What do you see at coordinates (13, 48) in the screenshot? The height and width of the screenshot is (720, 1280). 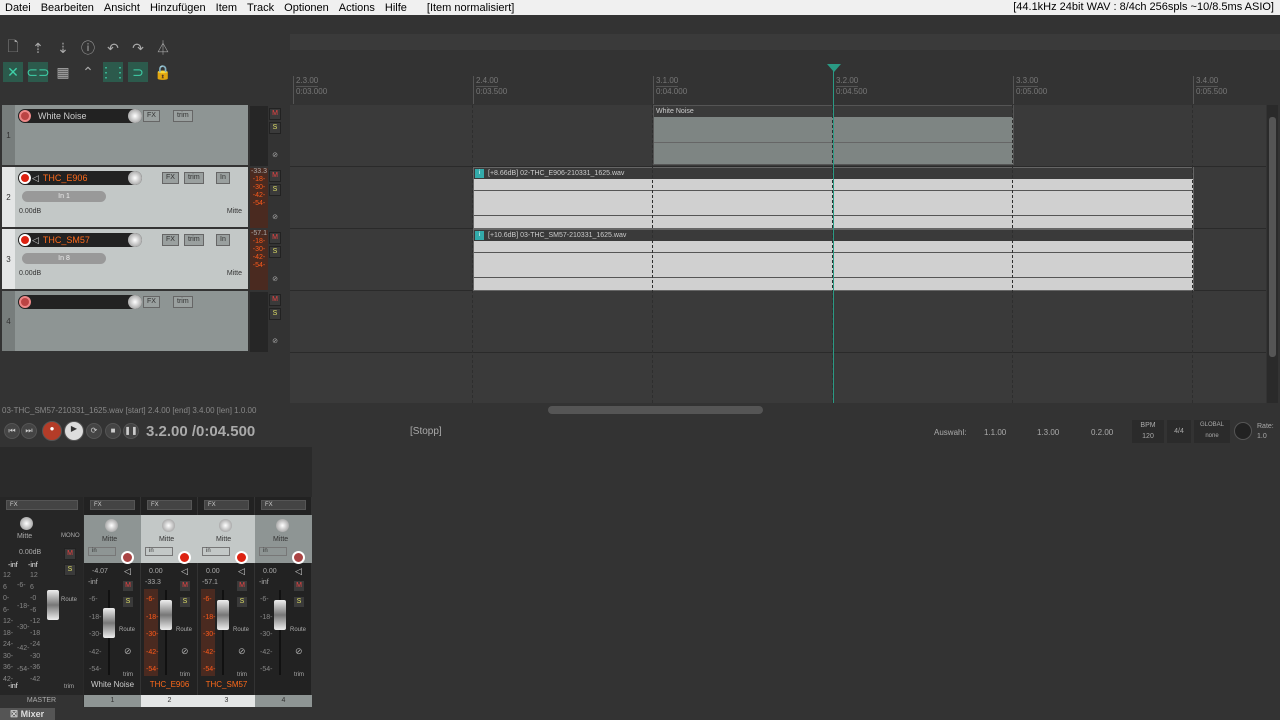 I see `new-file-icon: 🗋` at bounding box center [13, 48].